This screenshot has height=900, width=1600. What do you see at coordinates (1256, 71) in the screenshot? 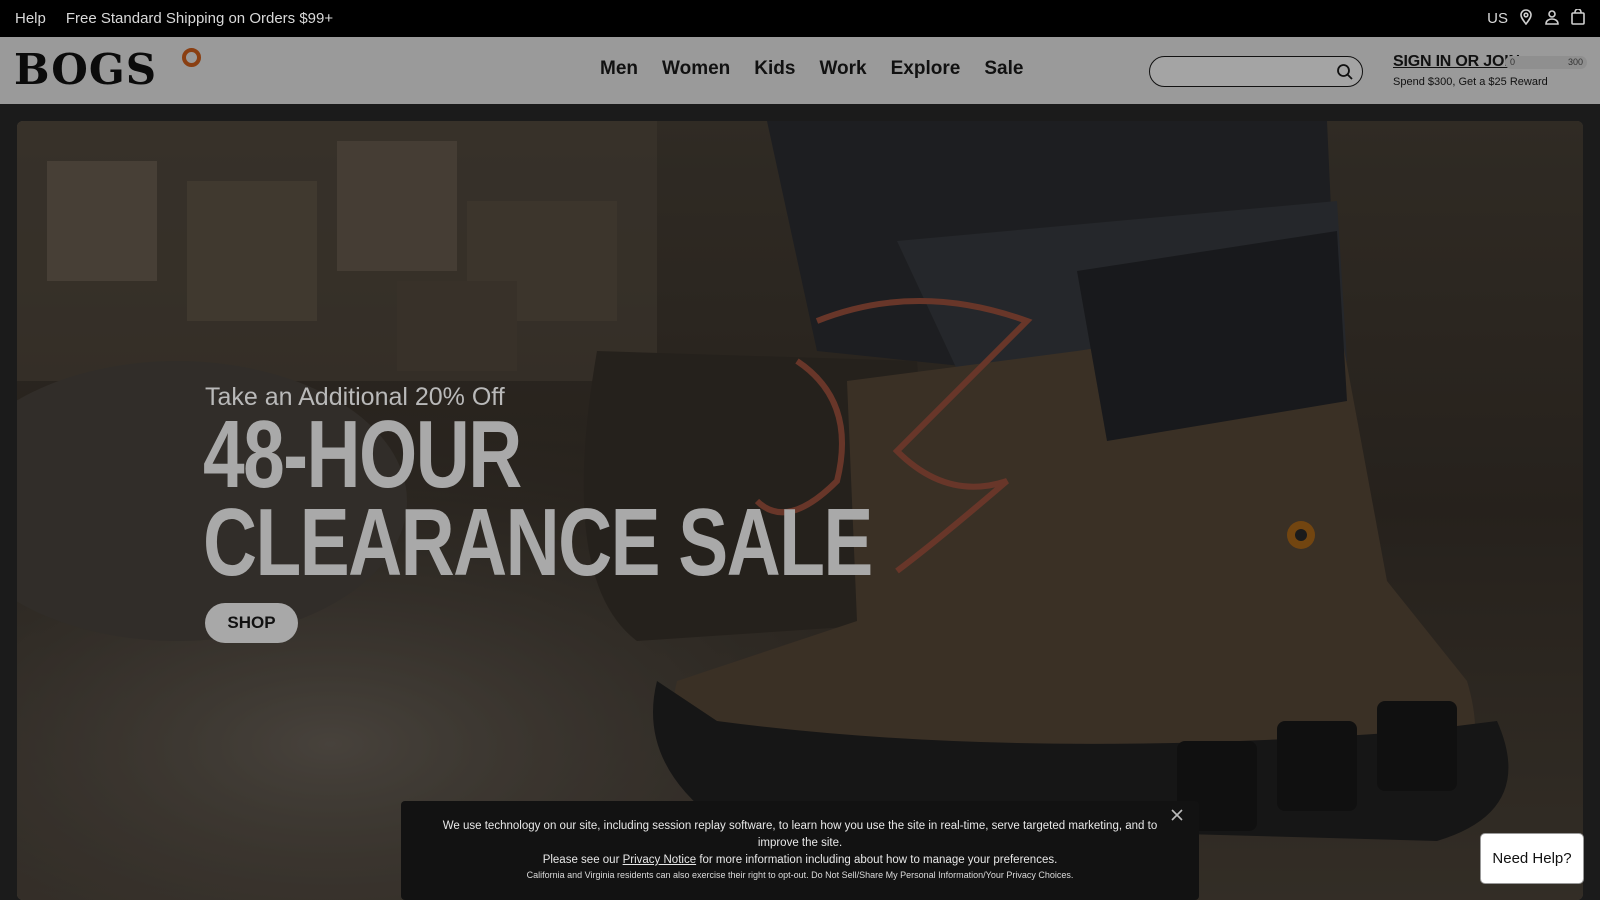
I see `search-input` at bounding box center [1256, 71].